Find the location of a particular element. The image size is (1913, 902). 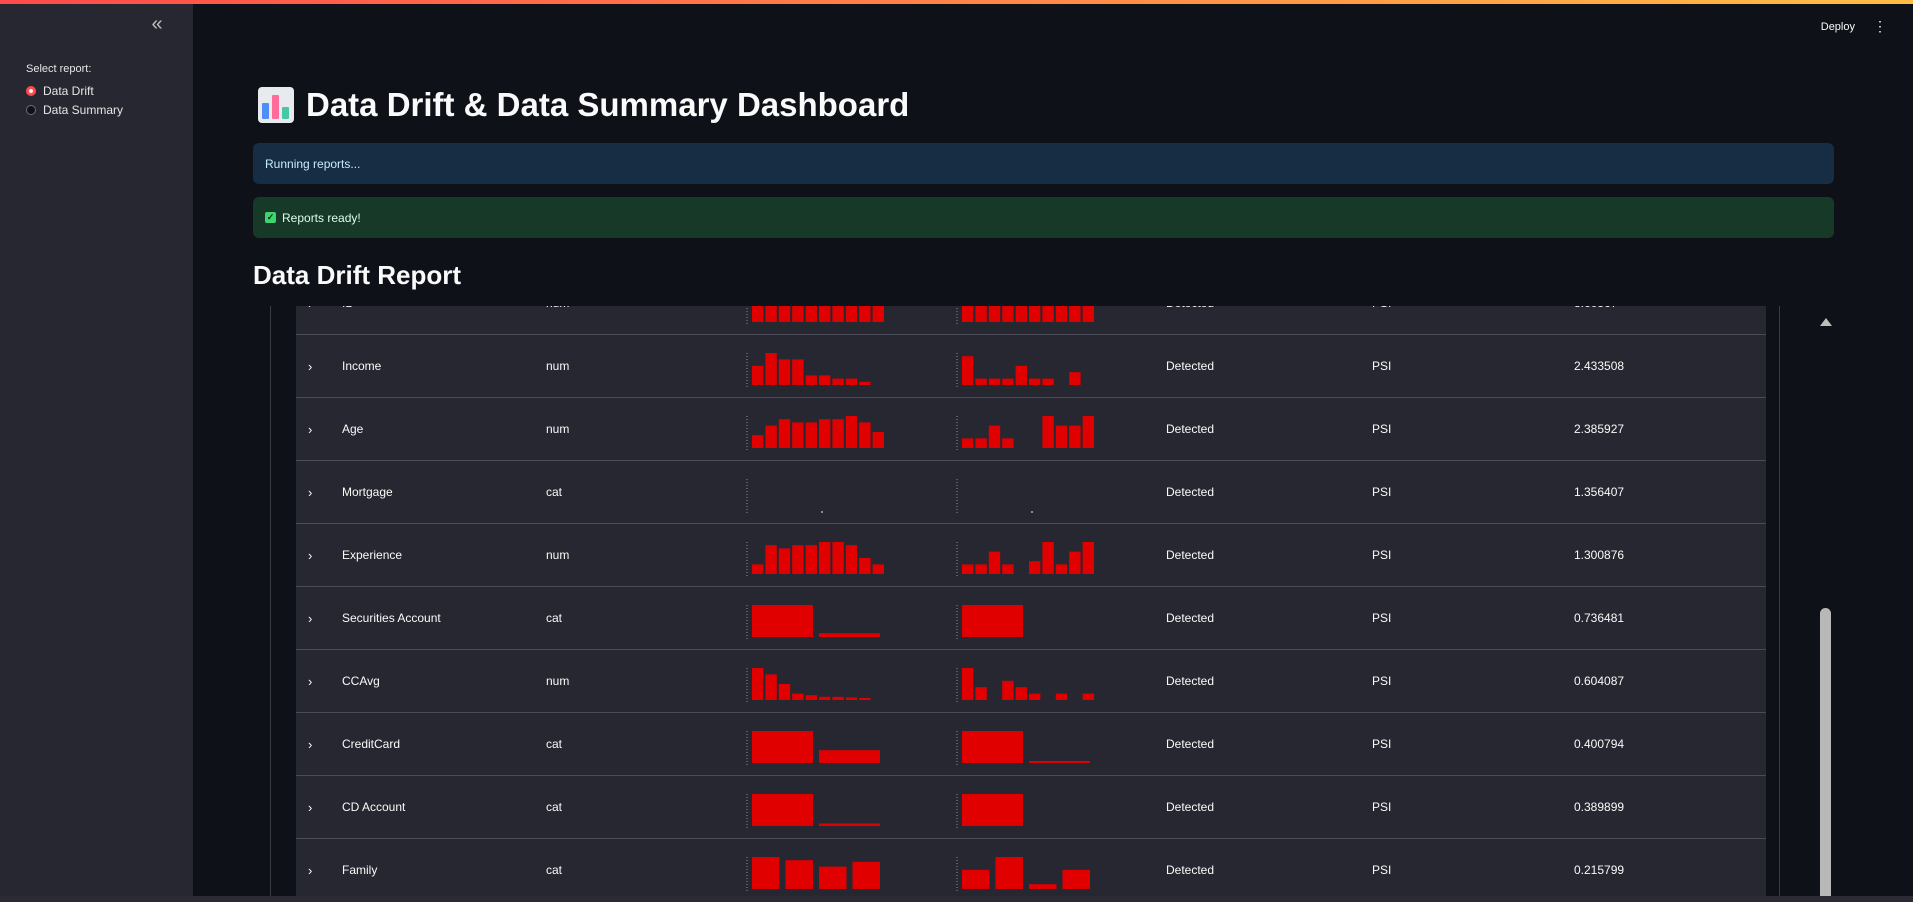

table-row: › Family cat Detected PSI 0.215799 is located at coordinates (1031, 870).